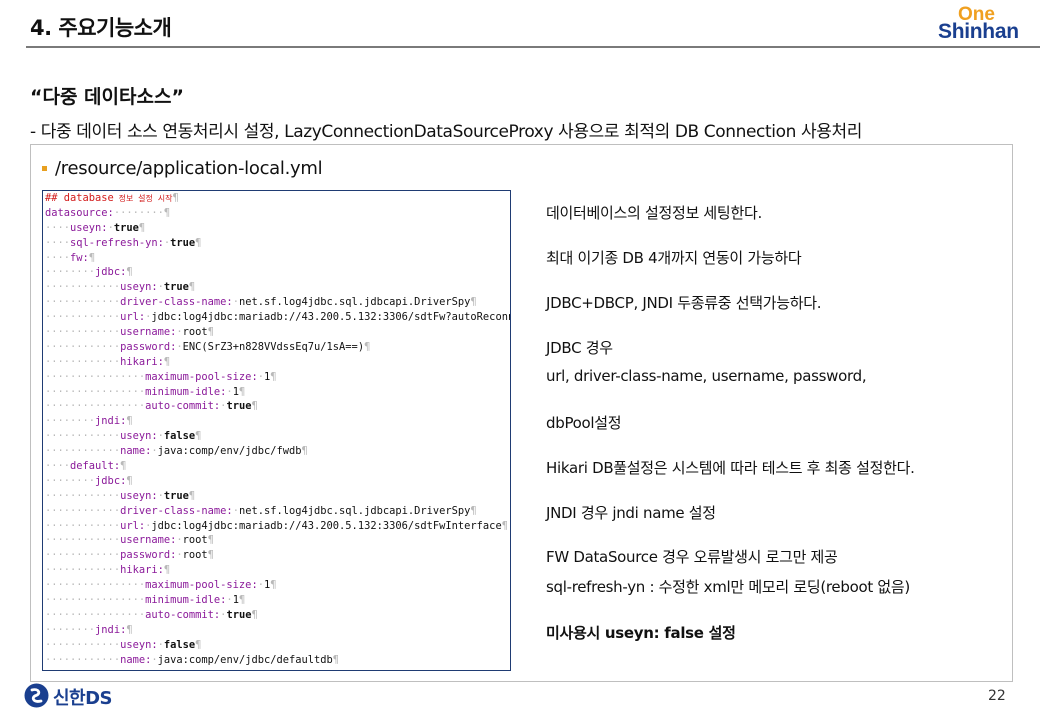 This screenshot has width=1040, height=720. Describe the element at coordinates (684, 303) in the screenshot. I see `note-item: JDBC+DBCP, JNDI 두종류중 선택가능하다.` at that location.